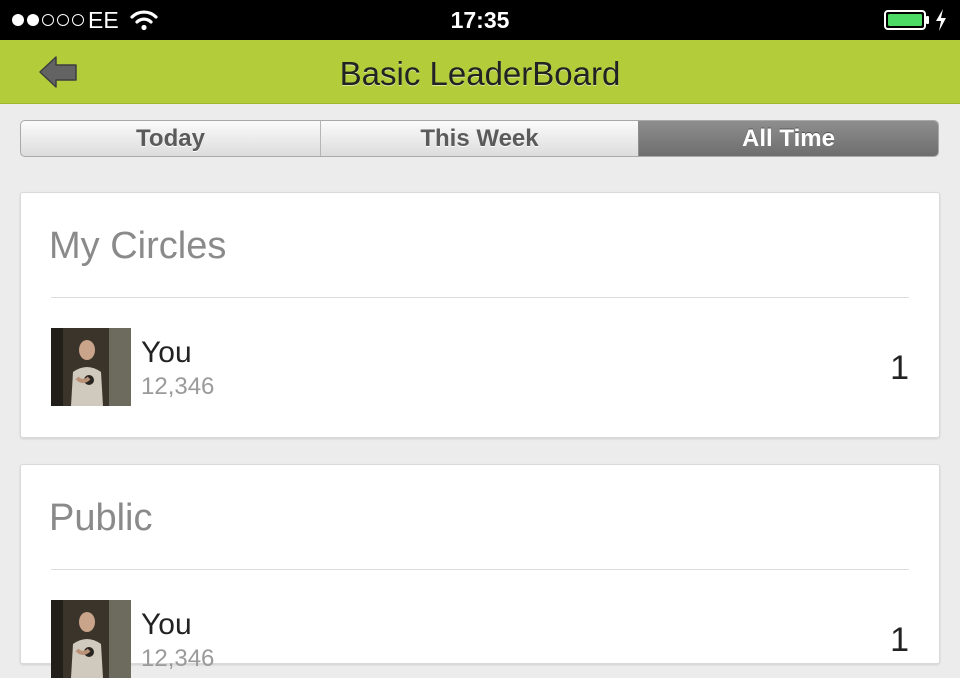 The height and width of the screenshot is (678, 960). What do you see at coordinates (906, 20) in the screenshot?
I see `battery-icon` at bounding box center [906, 20].